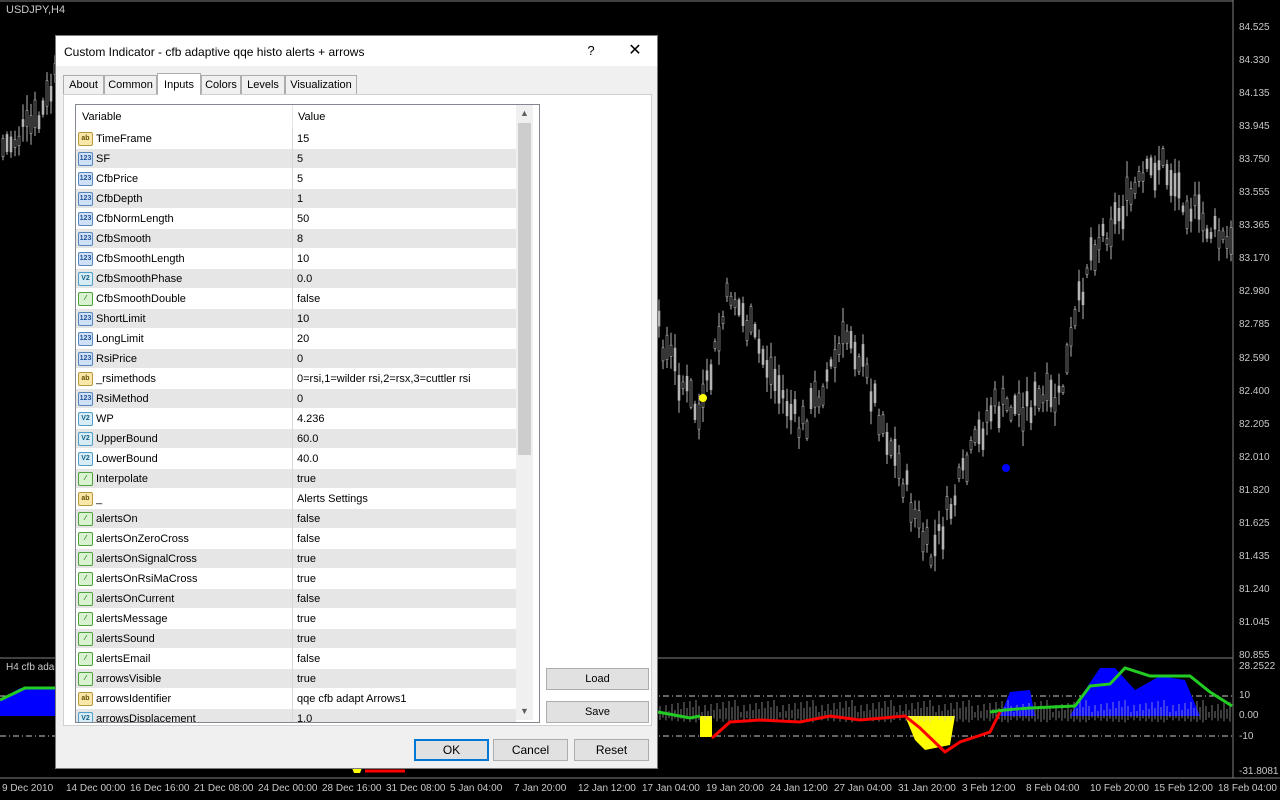  Describe the element at coordinates (296, 439) in the screenshot. I see `input-row-upperbound: V2 UpperBound 60.0` at that location.